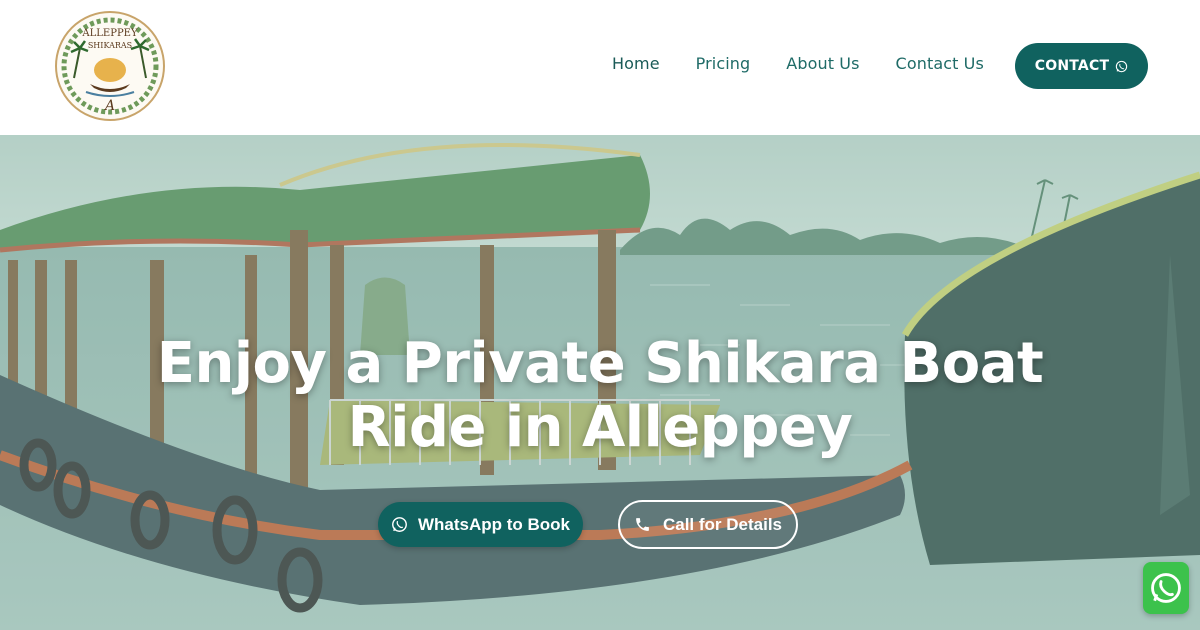 This screenshot has height=630, width=1200. What do you see at coordinates (110, 66) in the screenshot?
I see `site-logo: ALLEPPEY SHIKARAS A` at bounding box center [110, 66].